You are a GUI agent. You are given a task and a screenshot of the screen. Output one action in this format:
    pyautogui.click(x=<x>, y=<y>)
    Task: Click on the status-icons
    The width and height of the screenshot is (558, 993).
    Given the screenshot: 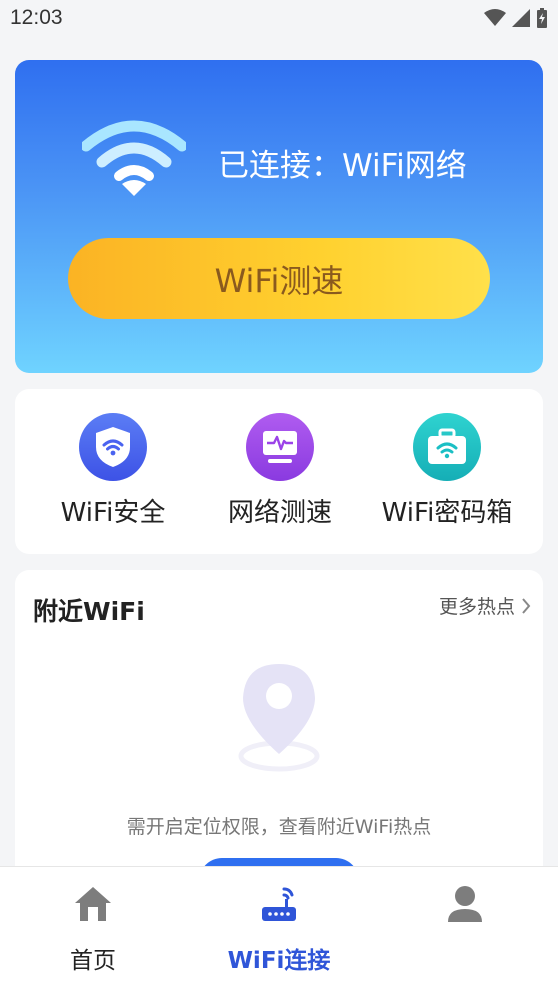 What is the action you would take?
    pyautogui.click(x=516, y=18)
    